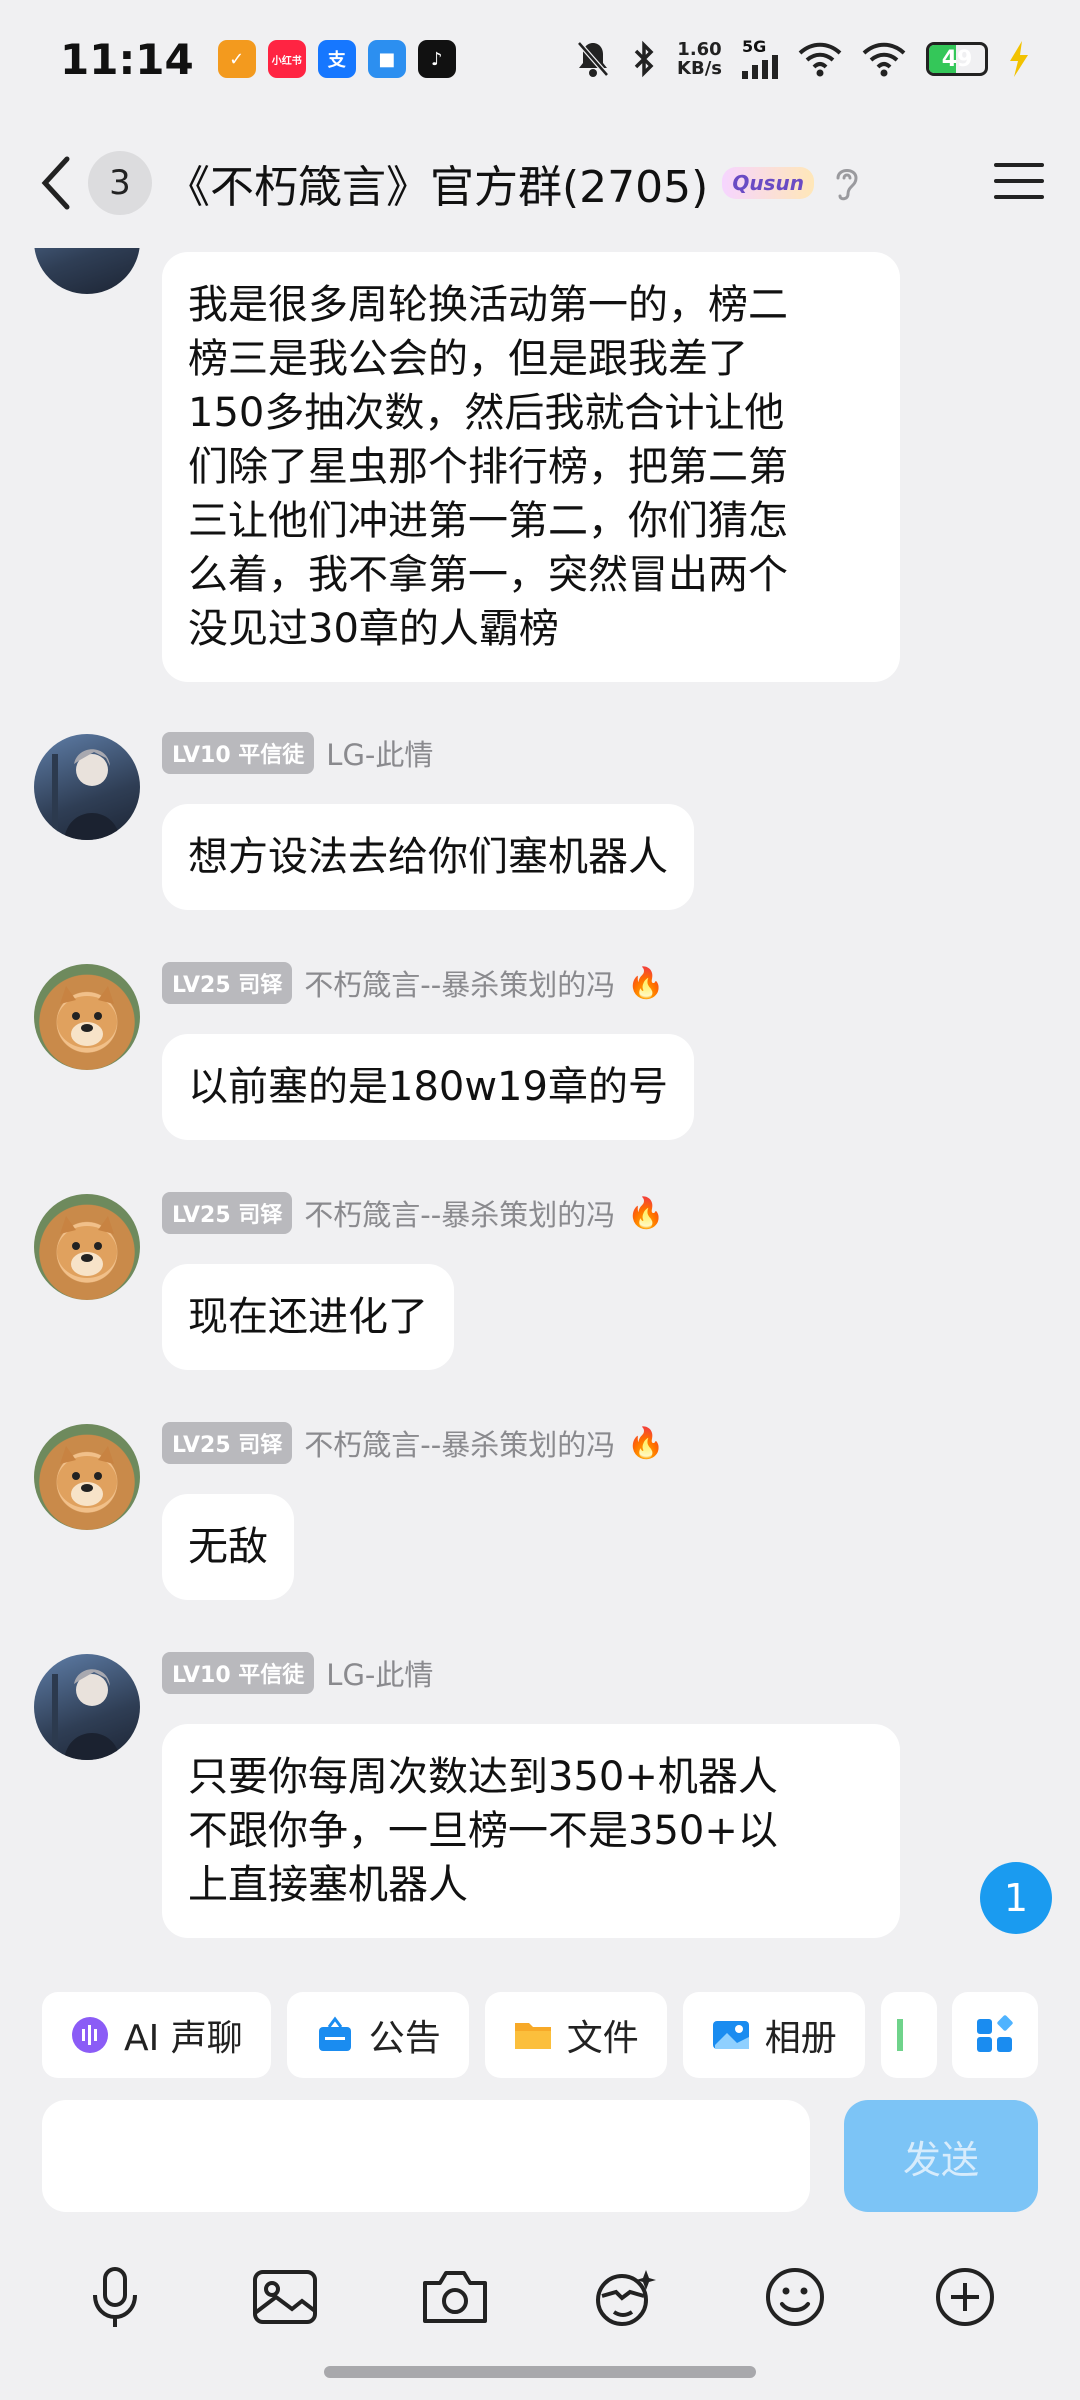 Image resolution: width=1080 pixels, height=2400 pixels. I want to click on battery-indicator: 49, so click(957, 59).